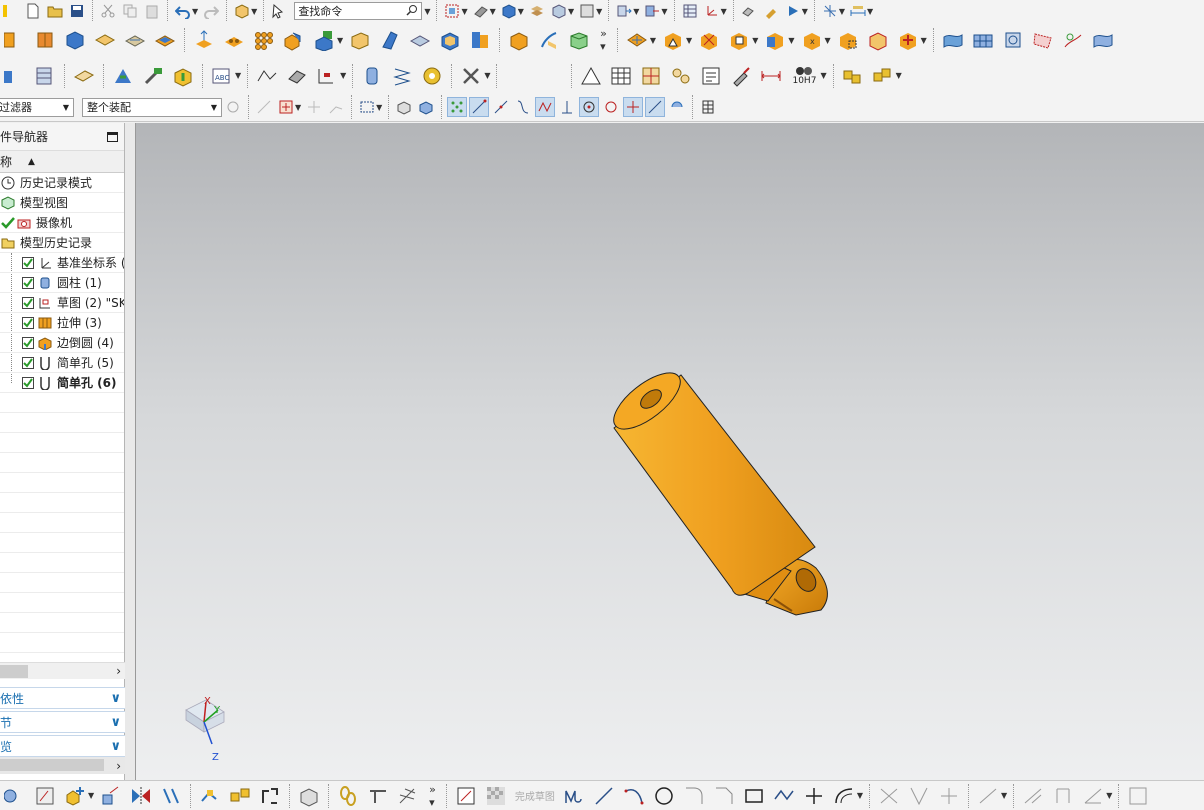  What do you see at coordinates (390, 40) in the screenshot?
I see `draft-icon` at bounding box center [390, 40].